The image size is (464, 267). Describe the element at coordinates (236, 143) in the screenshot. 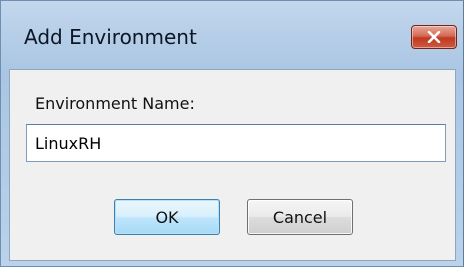

I see `environment-name-input` at that location.